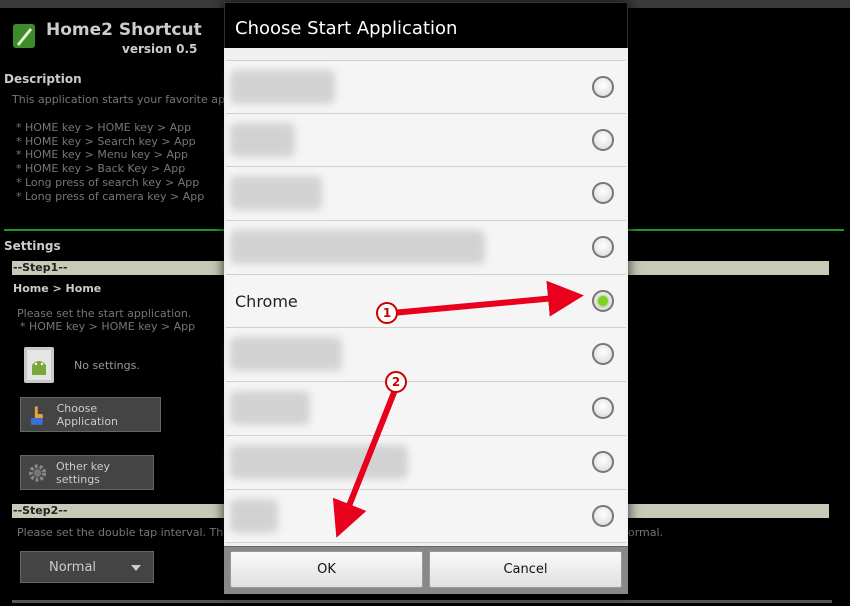  I want to click on step1-instruction: Please set the start application., so click(104, 313).